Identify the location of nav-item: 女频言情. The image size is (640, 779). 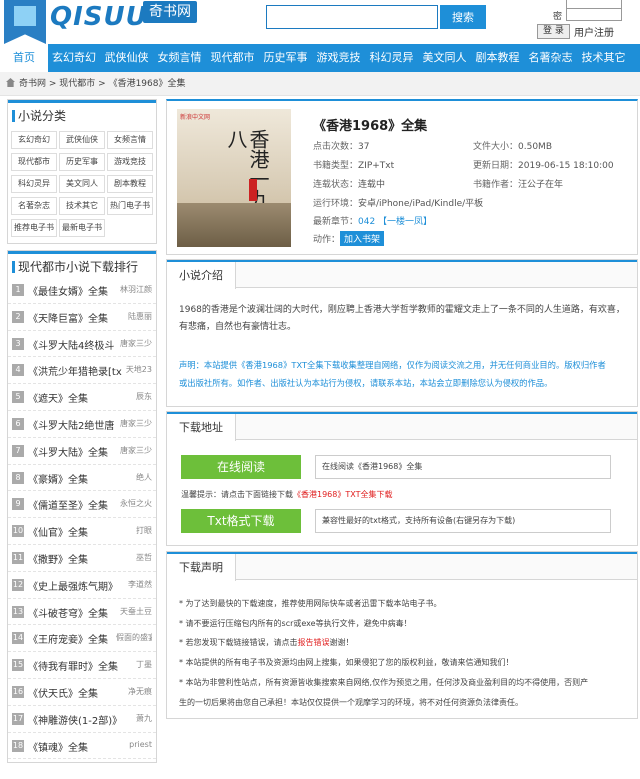
(179, 58).